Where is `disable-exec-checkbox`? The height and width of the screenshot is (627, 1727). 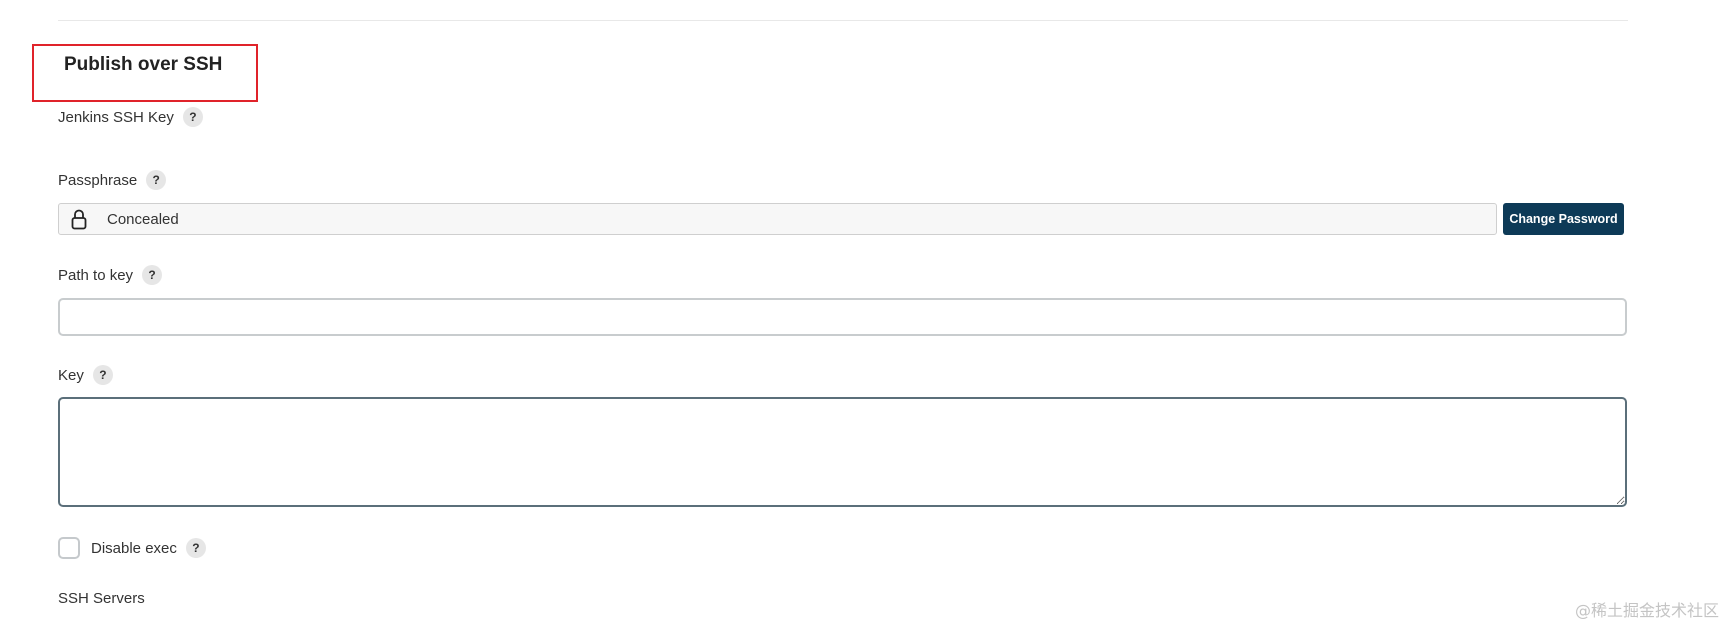 disable-exec-checkbox is located at coordinates (69, 548).